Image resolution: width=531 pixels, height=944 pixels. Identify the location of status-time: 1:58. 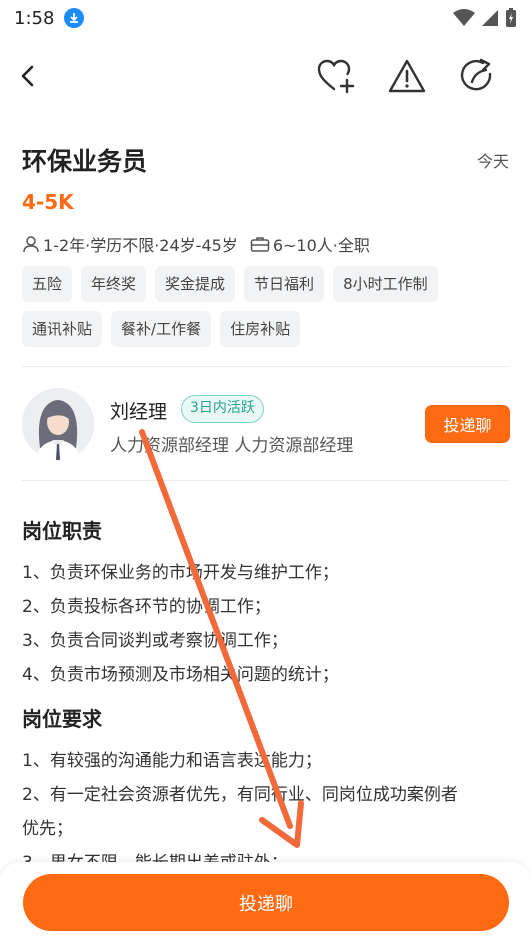
(34, 18).